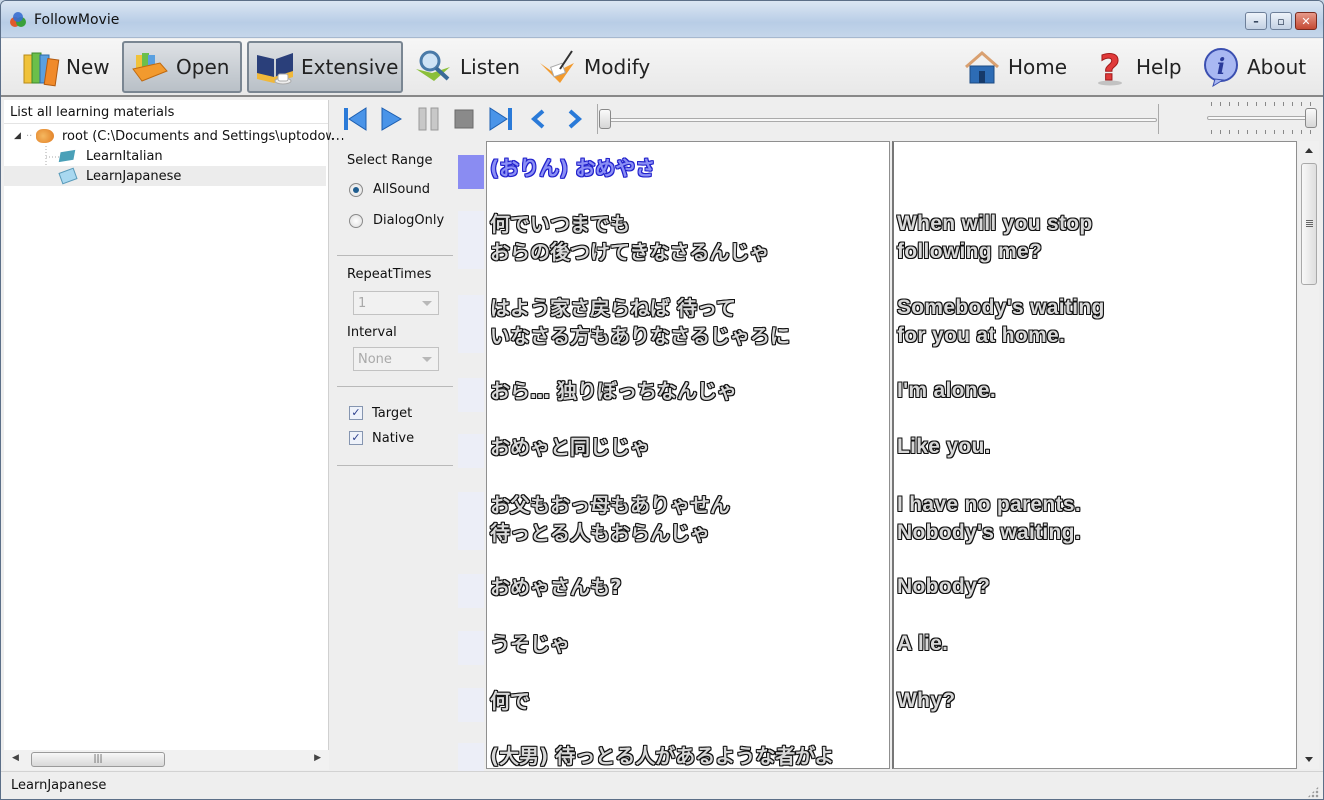 The image size is (1324, 800). What do you see at coordinates (922, 644) in the screenshot?
I see `native-subtitle-line: A lie.` at bounding box center [922, 644].